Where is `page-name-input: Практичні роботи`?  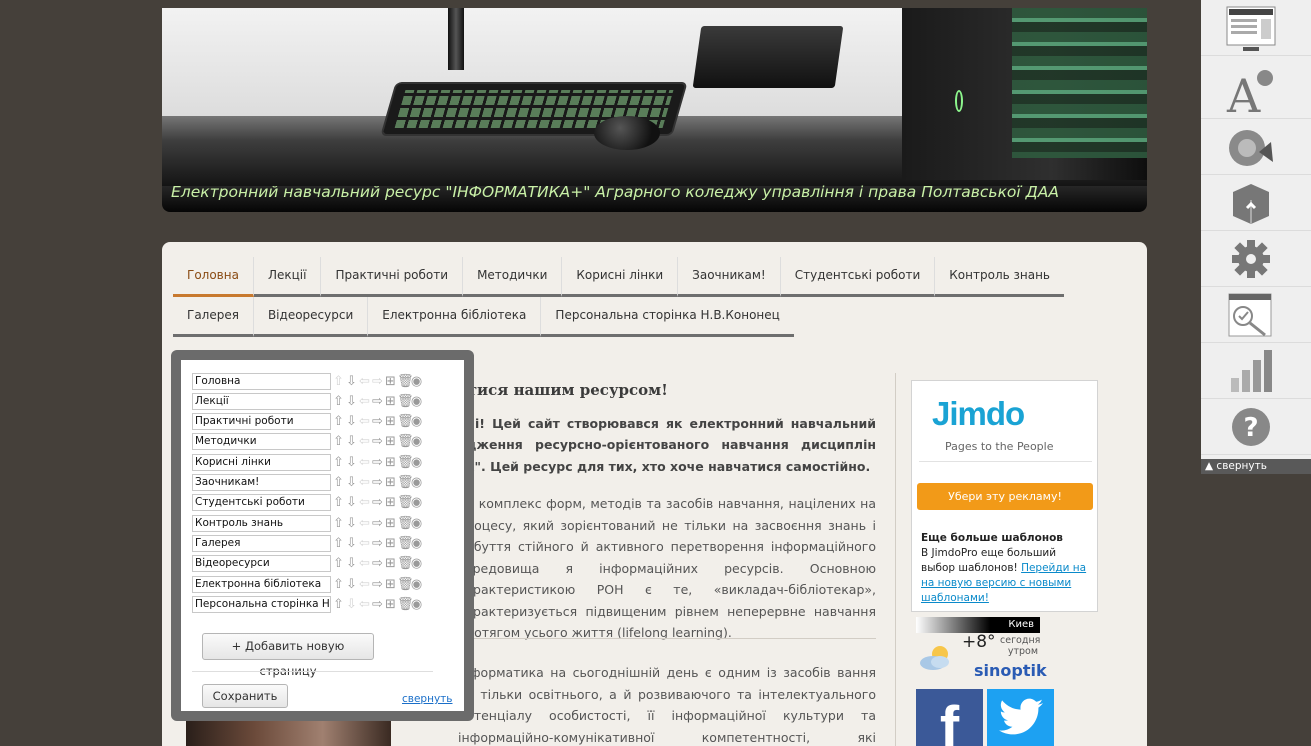
page-name-input: Практичні роботи is located at coordinates (261, 422).